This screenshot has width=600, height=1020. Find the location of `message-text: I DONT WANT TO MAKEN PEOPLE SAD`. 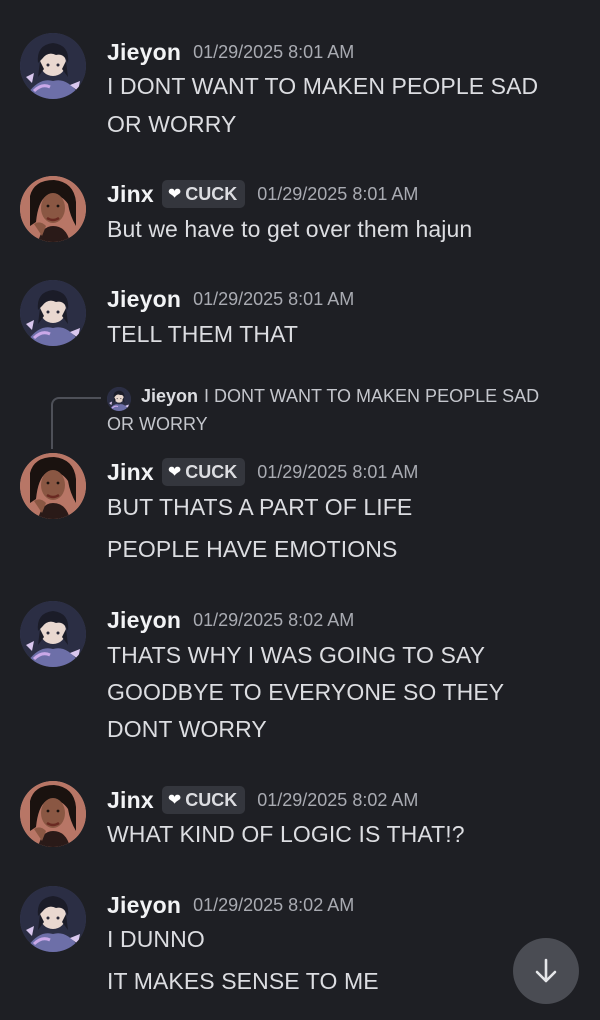

message-text: I DONT WANT TO MAKEN PEOPLE SAD is located at coordinates (323, 86).